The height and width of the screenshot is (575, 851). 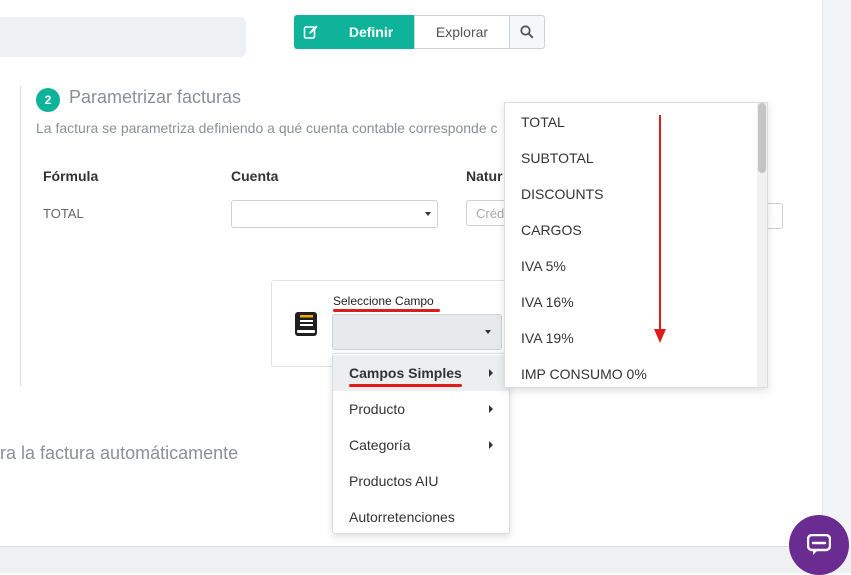 What do you see at coordinates (631, 371) in the screenshot?
I see `submenu-item: IMP CONSUMO 0%` at bounding box center [631, 371].